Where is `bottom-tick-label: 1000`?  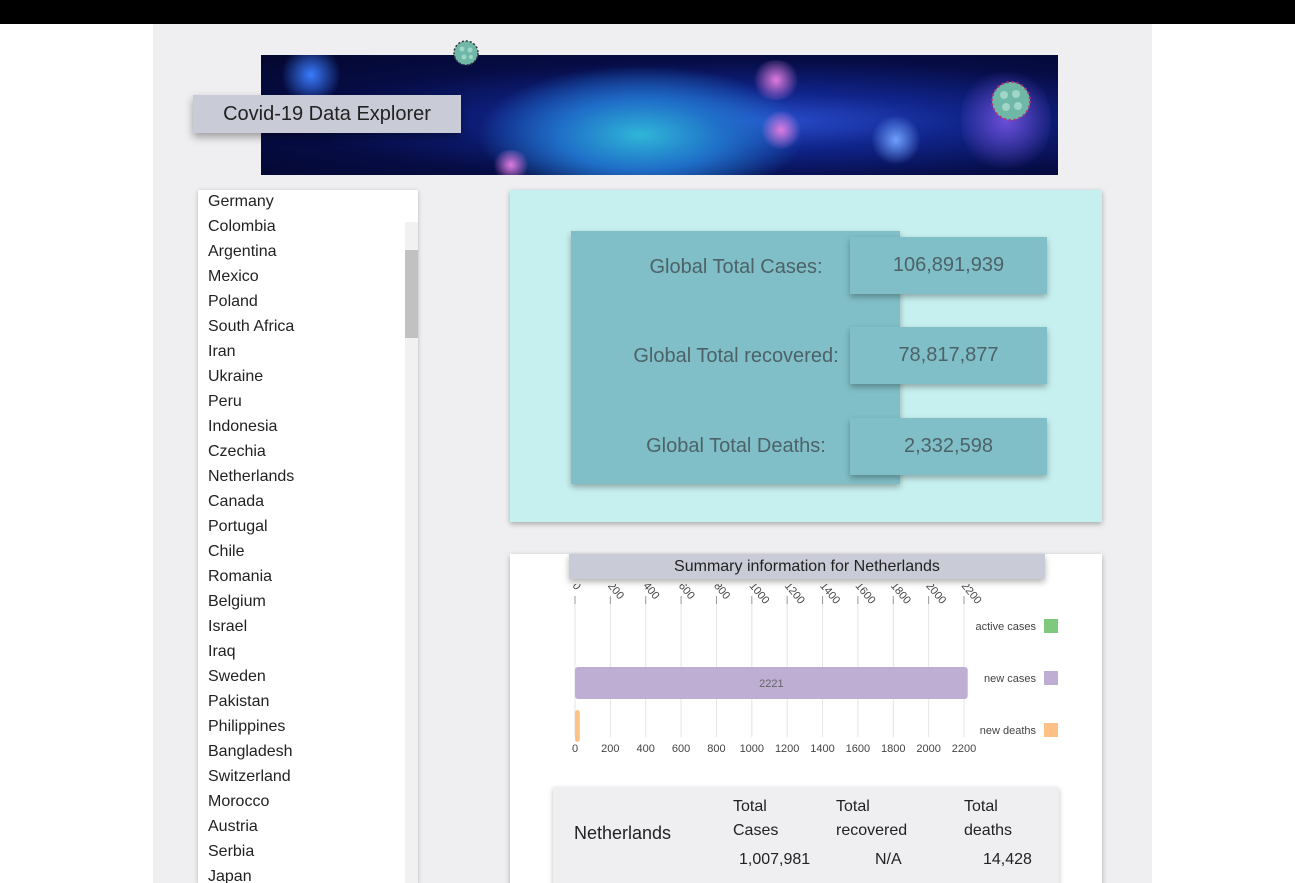
bottom-tick-label: 1000 is located at coordinates (752, 749).